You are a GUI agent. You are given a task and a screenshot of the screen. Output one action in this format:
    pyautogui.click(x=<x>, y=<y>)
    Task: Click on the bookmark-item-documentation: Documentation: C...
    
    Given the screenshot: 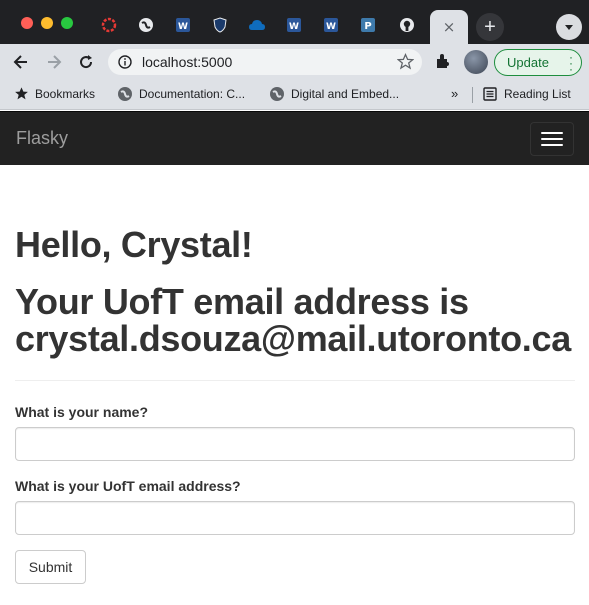 What is the action you would take?
    pyautogui.click(x=181, y=94)
    